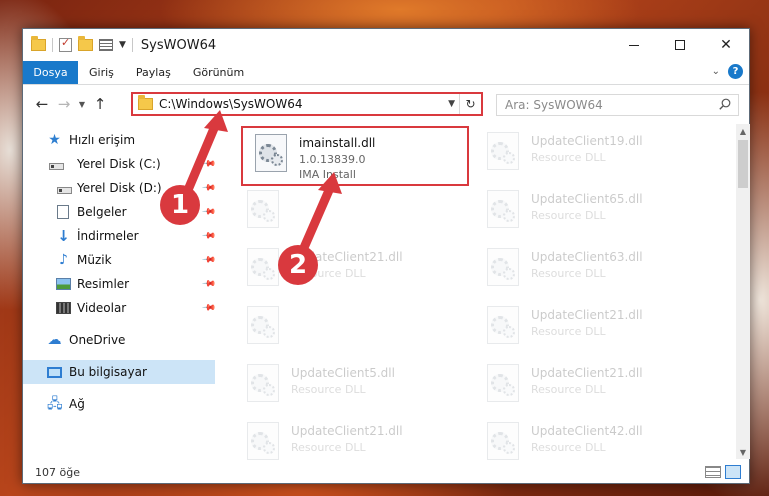 The height and width of the screenshot is (496, 769). I want to click on star-icon: ★, so click(54, 140).